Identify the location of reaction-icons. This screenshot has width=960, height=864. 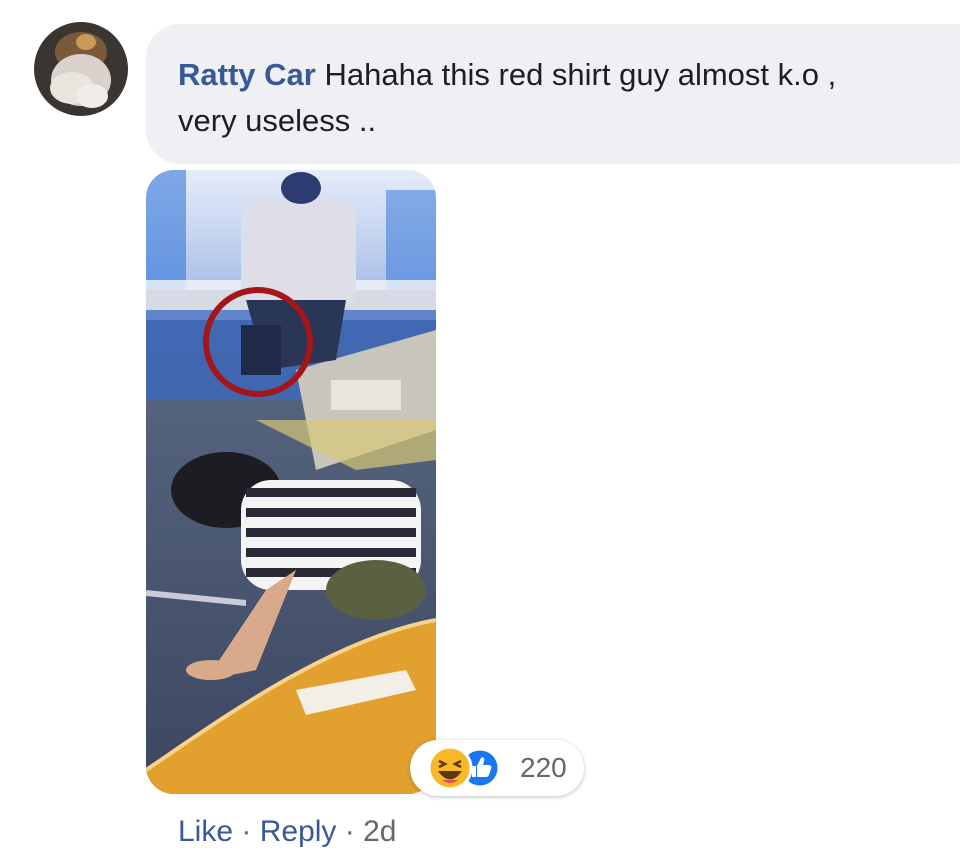
(464, 768).